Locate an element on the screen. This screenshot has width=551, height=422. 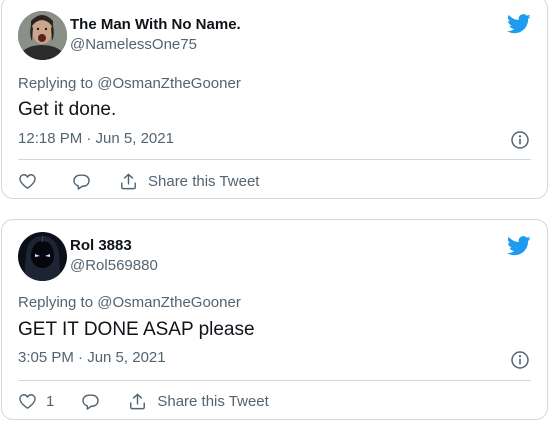
tweet-actions: Share this Tweet is located at coordinates (274, 181).